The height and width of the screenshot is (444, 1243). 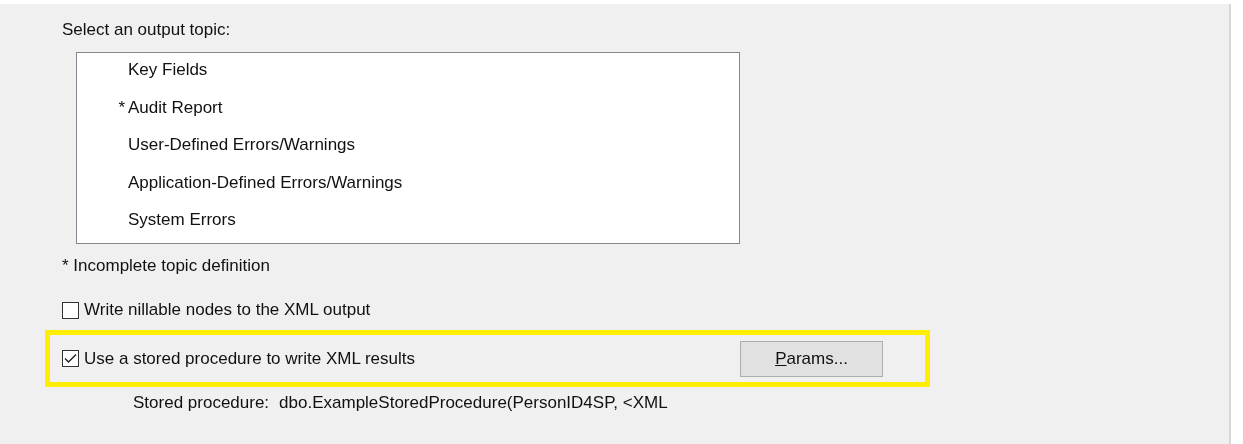 What do you see at coordinates (168, 70) in the screenshot?
I see `list-item: Key Fields` at bounding box center [168, 70].